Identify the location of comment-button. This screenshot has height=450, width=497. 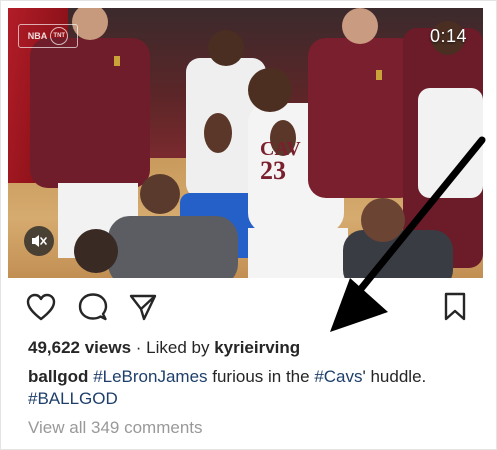
(93, 307).